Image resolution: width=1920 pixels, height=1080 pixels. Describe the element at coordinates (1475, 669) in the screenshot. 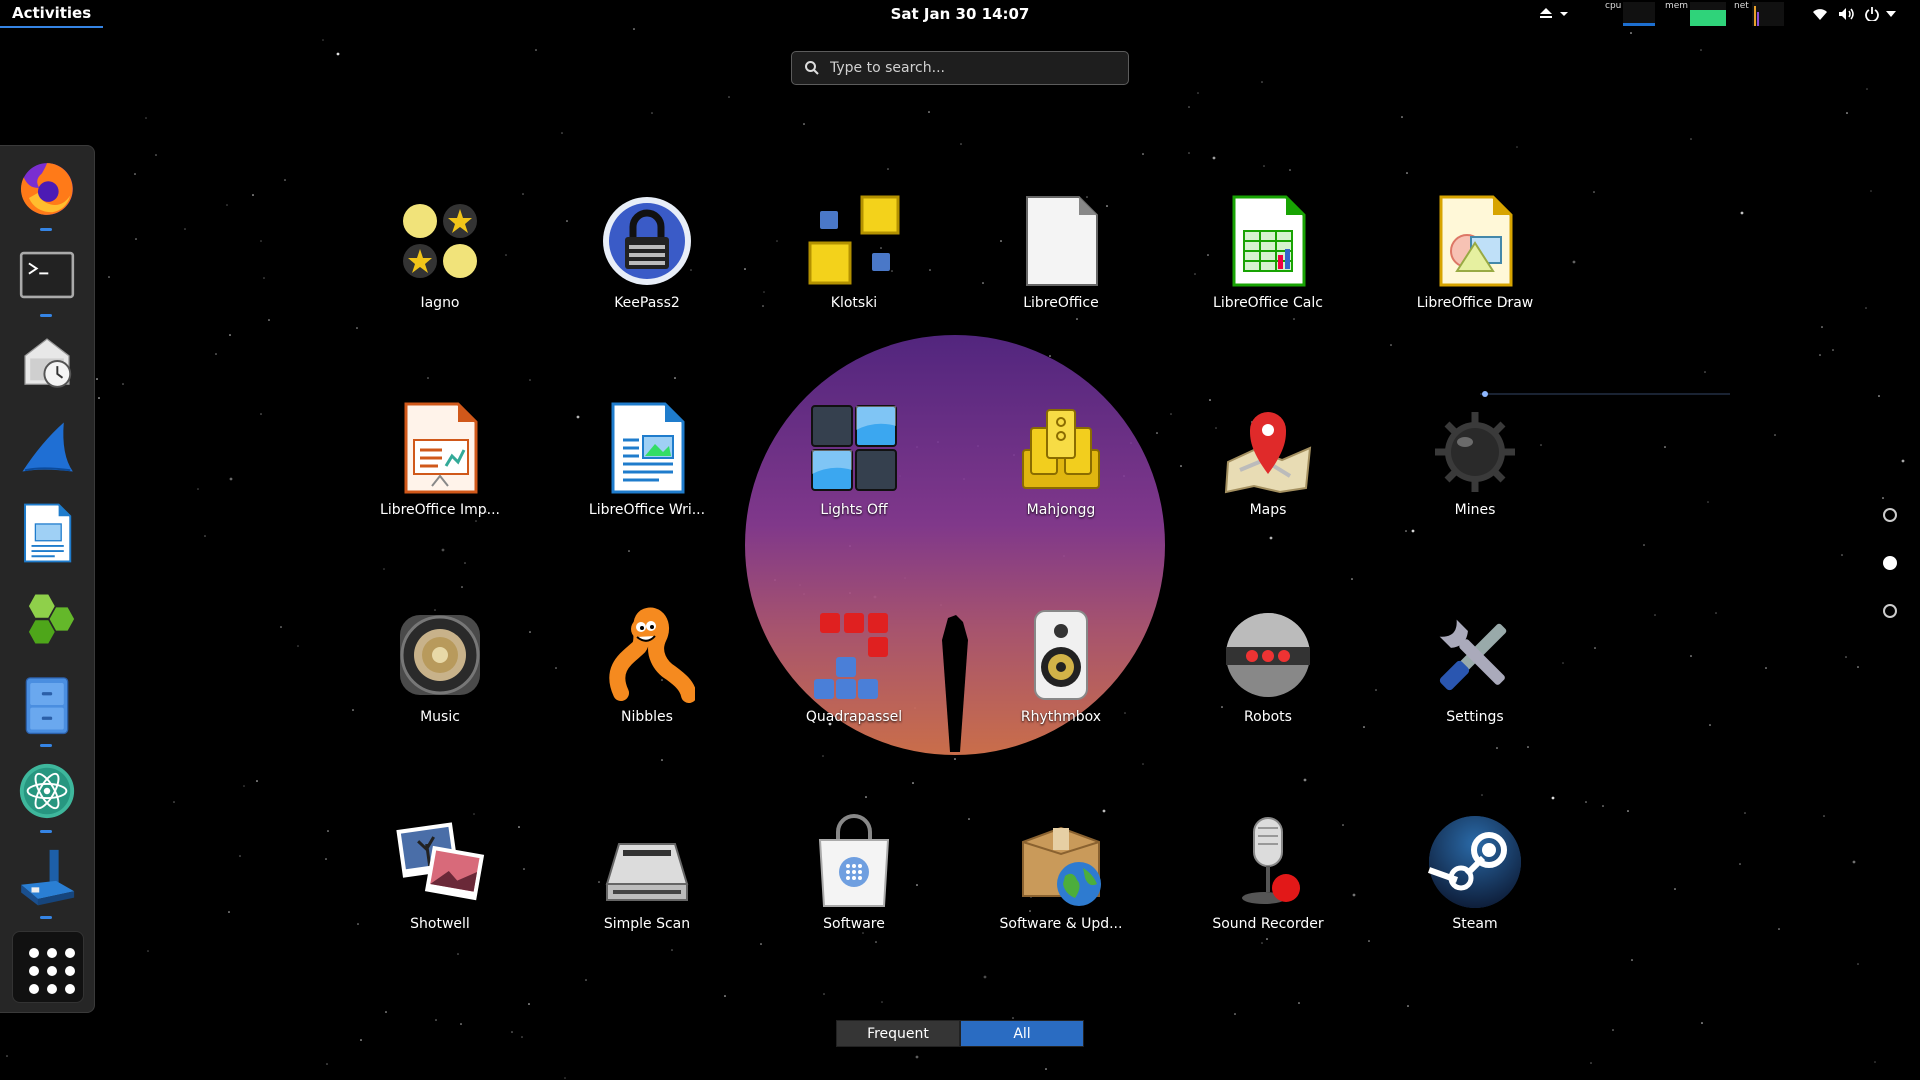

I see `app-tile: Settings` at that location.